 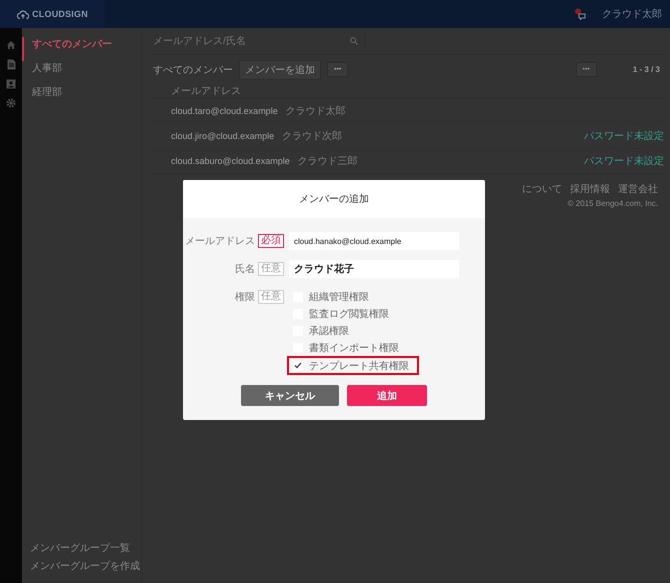 I want to click on member-email: cloud.taro@cloud.example, so click(x=224, y=111).